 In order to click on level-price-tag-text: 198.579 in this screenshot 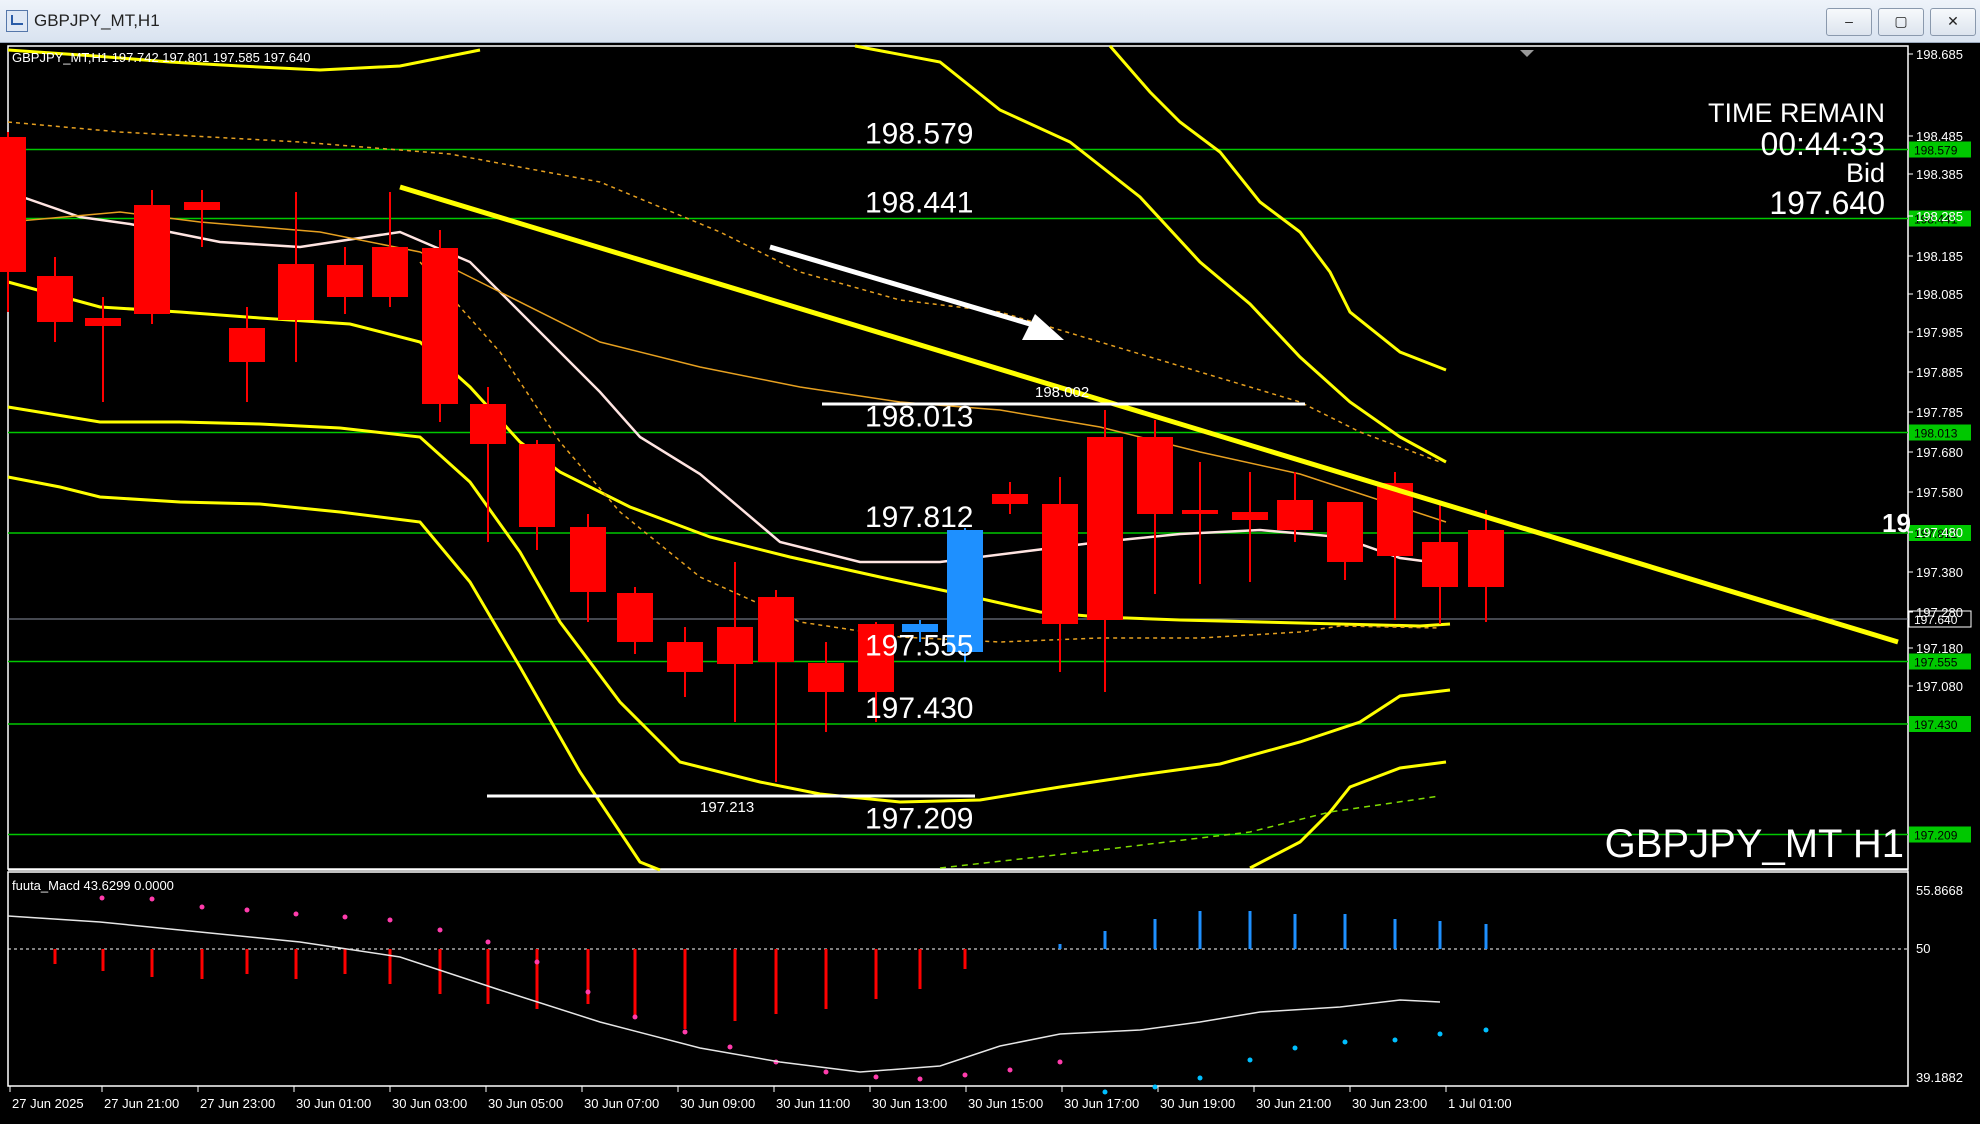, I will do `click(1936, 151)`.